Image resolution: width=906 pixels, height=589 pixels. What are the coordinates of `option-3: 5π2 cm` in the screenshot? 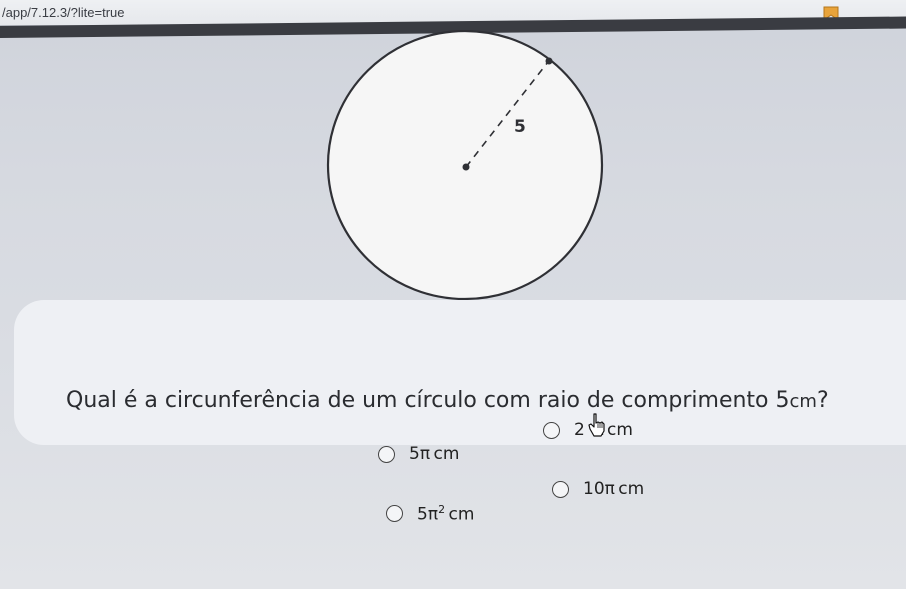 It's located at (430, 514).